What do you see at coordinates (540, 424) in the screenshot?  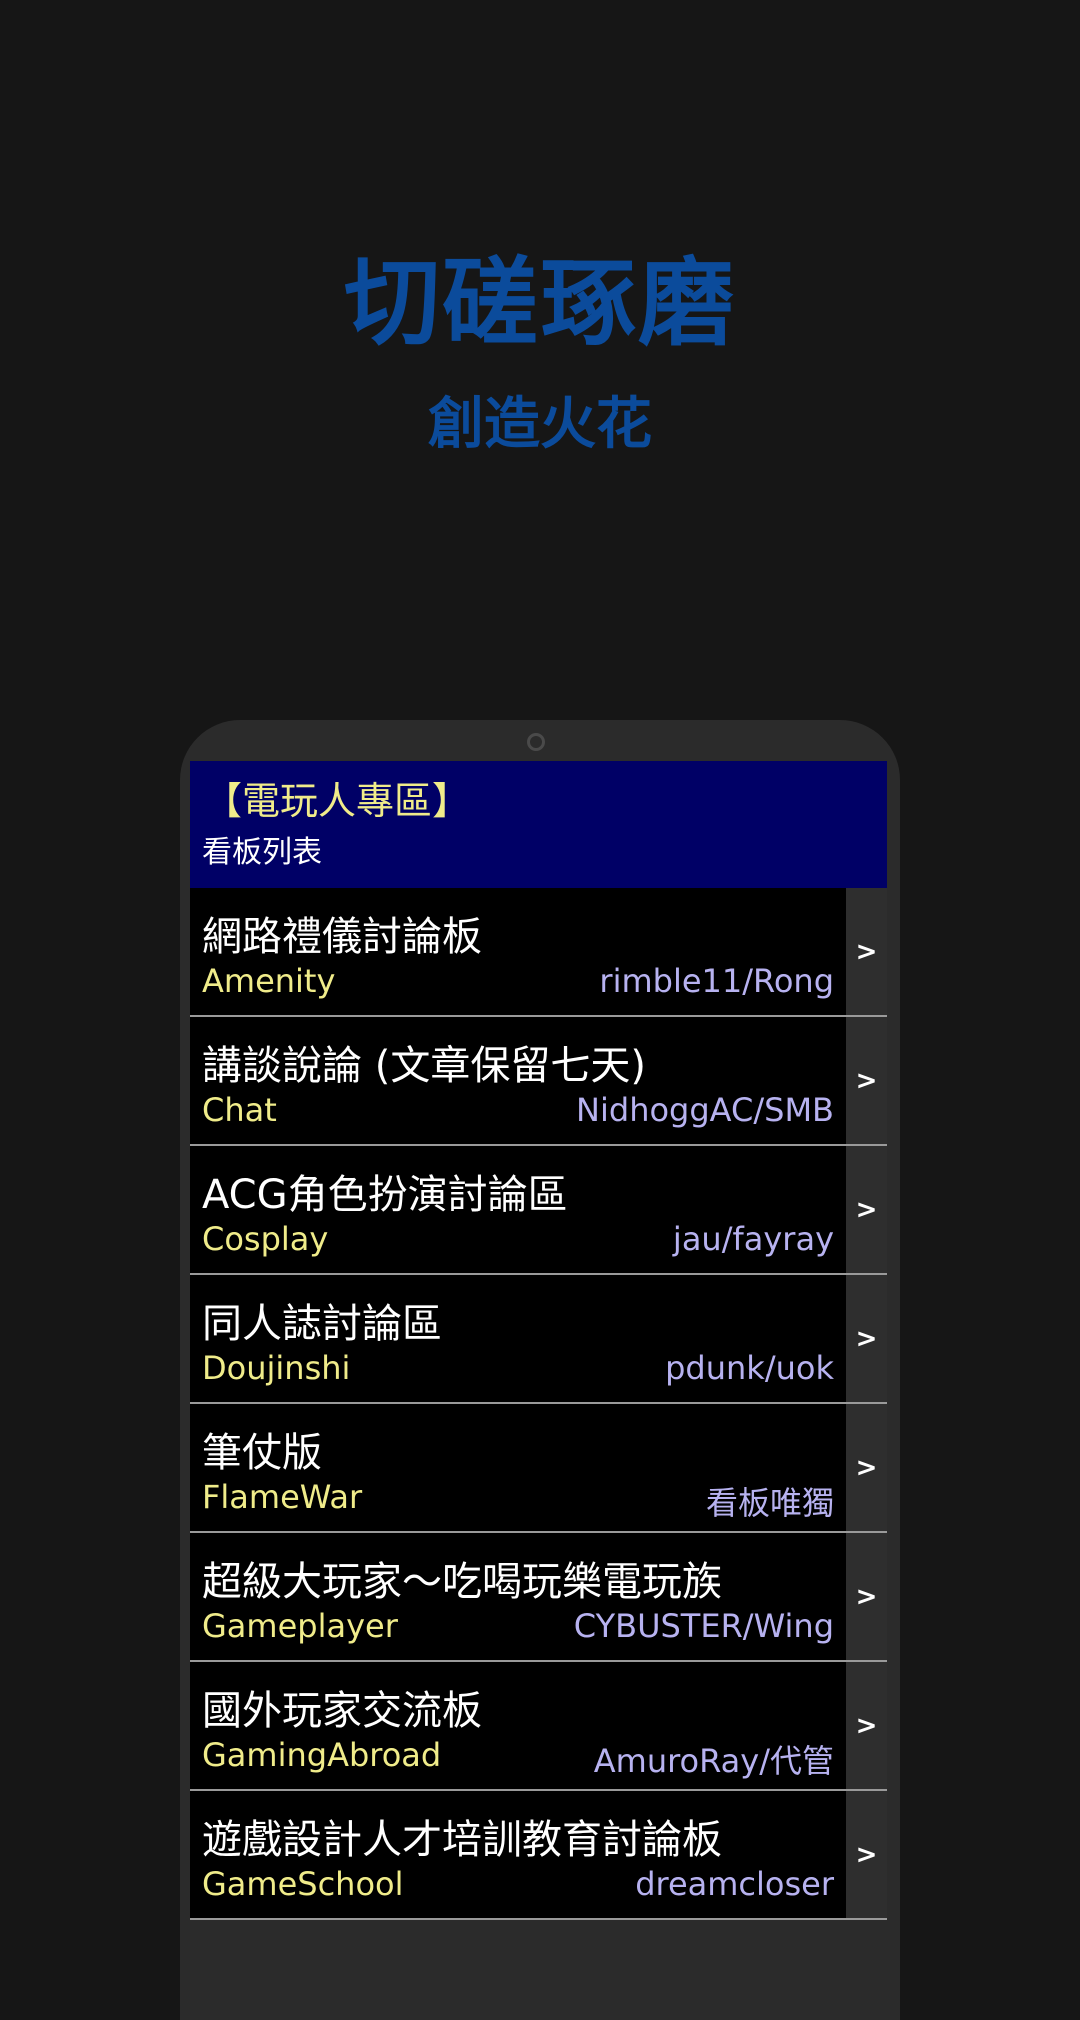 I see `hero-subtitle: 創造火花` at bounding box center [540, 424].